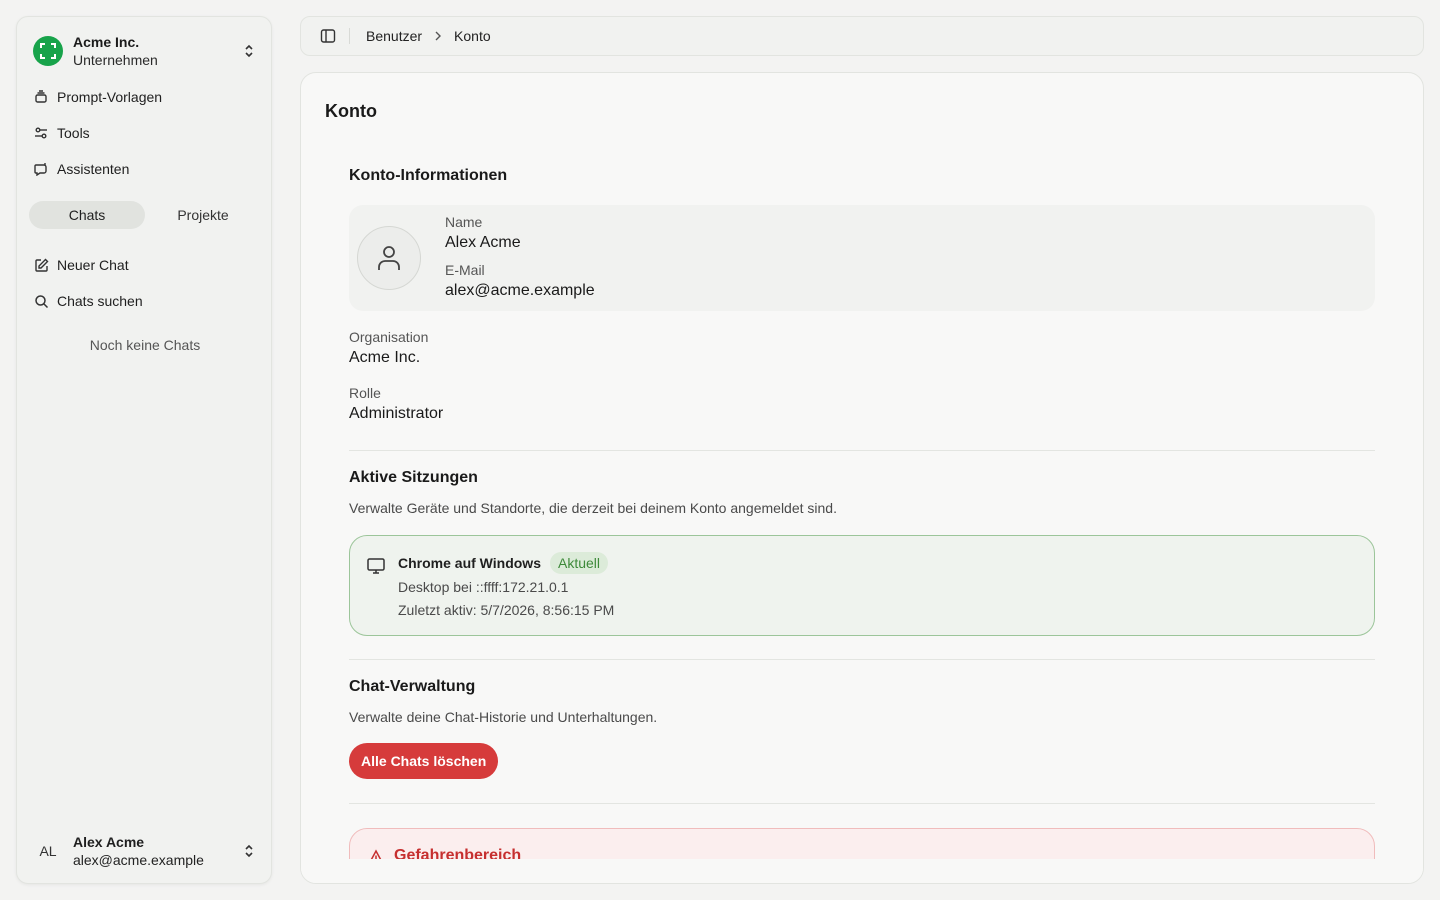 Image resolution: width=1440 pixels, height=900 pixels. I want to click on edit-icon, so click(41, 265).